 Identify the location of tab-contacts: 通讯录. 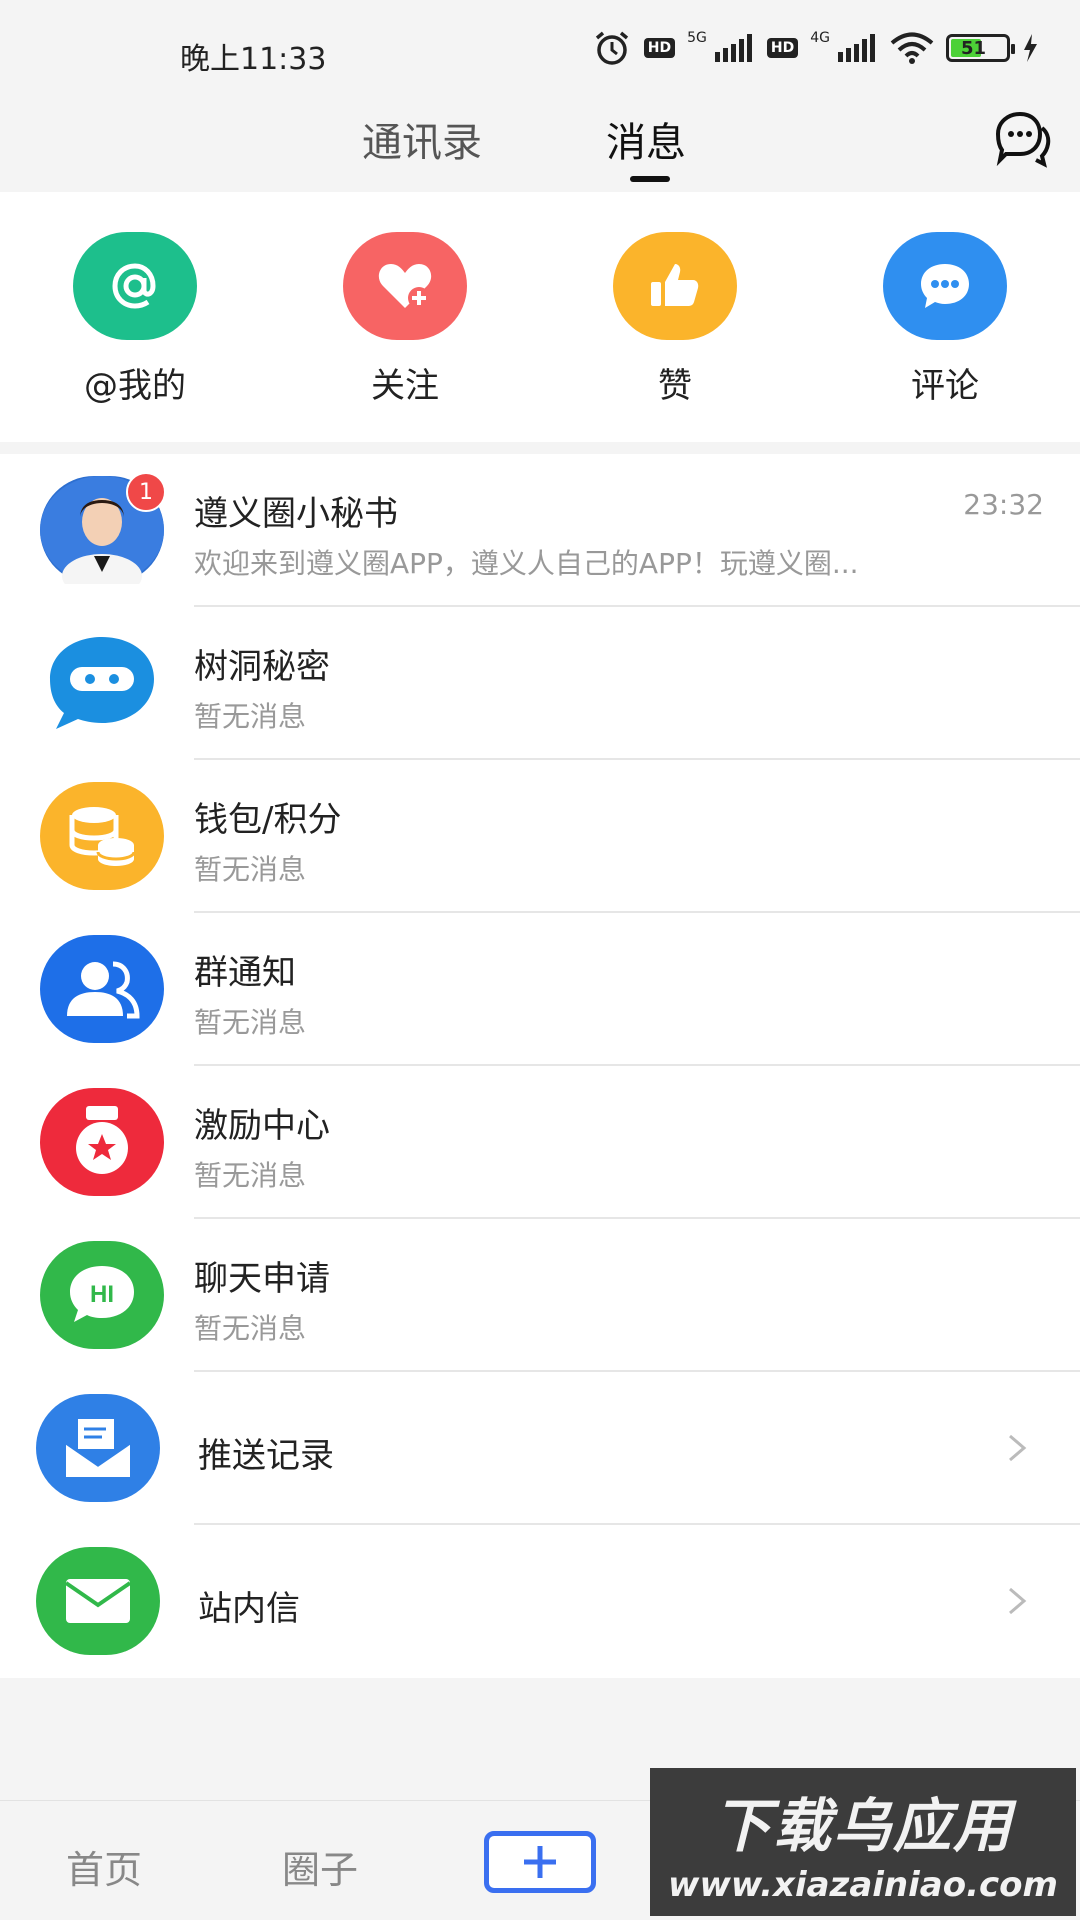
(422, 139).